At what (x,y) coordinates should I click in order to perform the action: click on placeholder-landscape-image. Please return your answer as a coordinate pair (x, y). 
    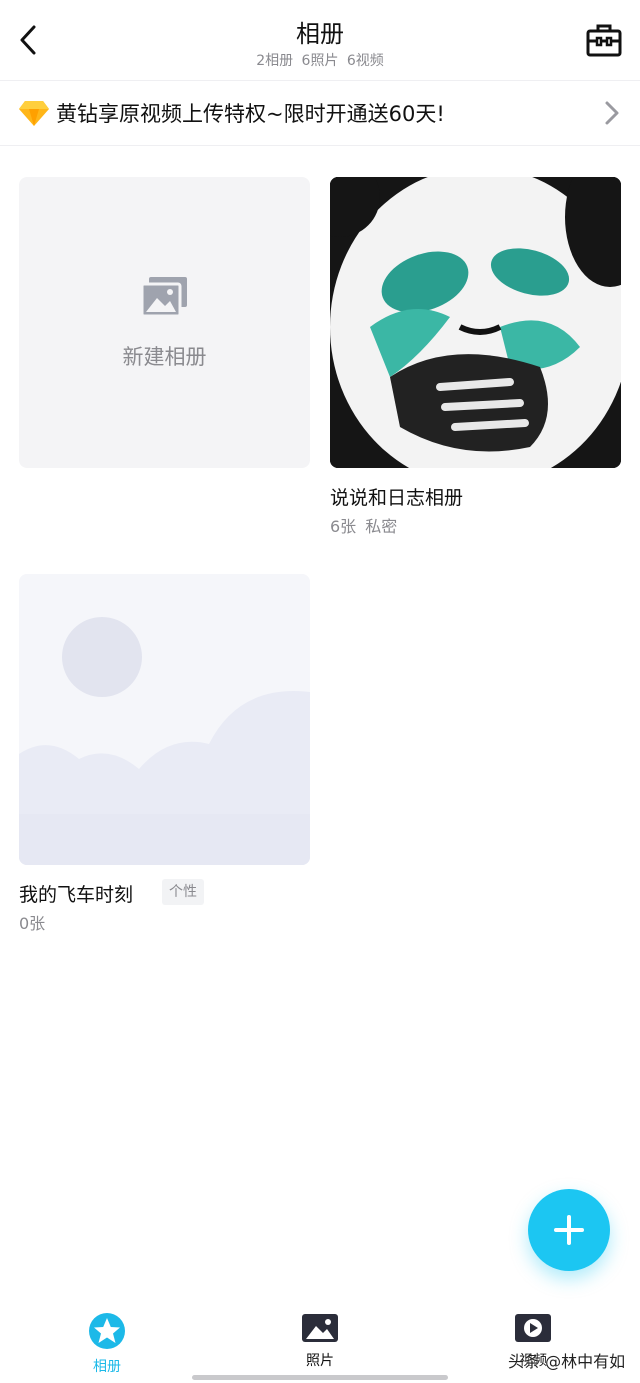
    Looking at the image, I should click on (164, 719).